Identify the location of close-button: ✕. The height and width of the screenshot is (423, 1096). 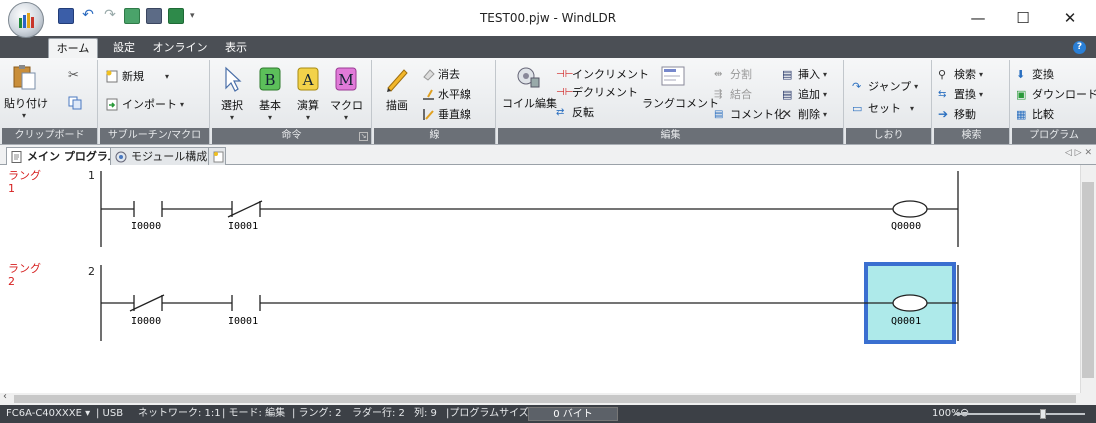
(1070, 18).